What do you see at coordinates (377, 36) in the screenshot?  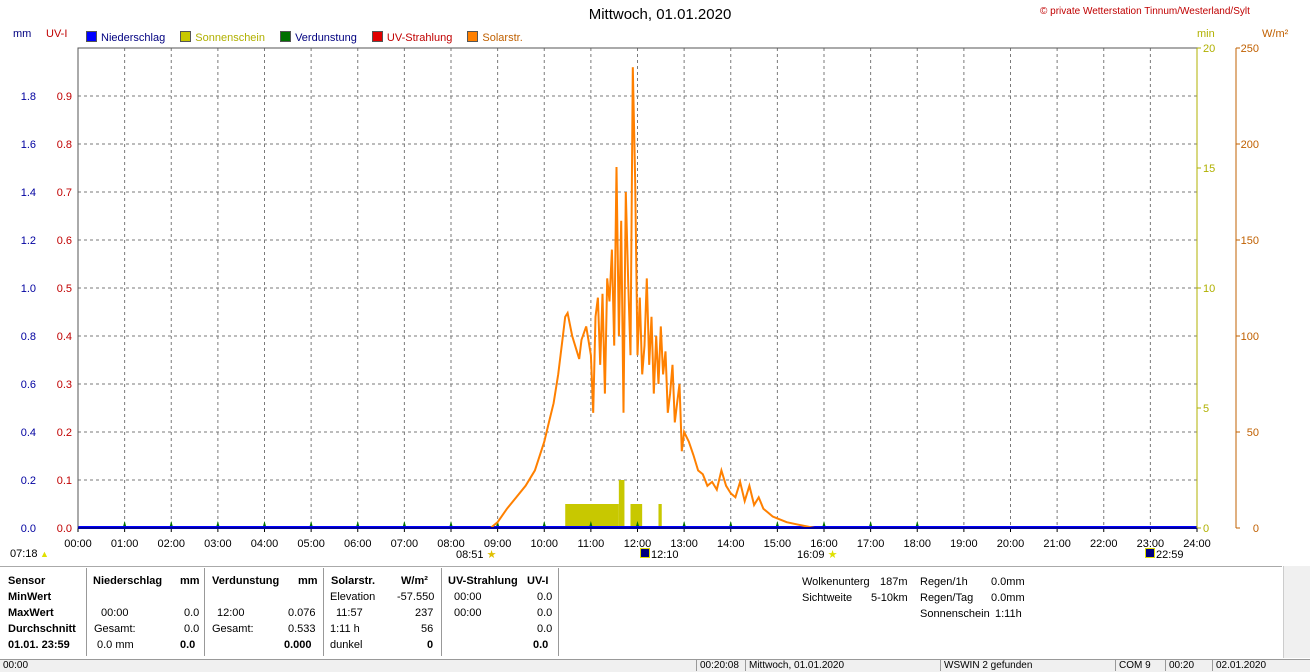 I see `legend-swatch-uv` at bounding box center [377, 36].